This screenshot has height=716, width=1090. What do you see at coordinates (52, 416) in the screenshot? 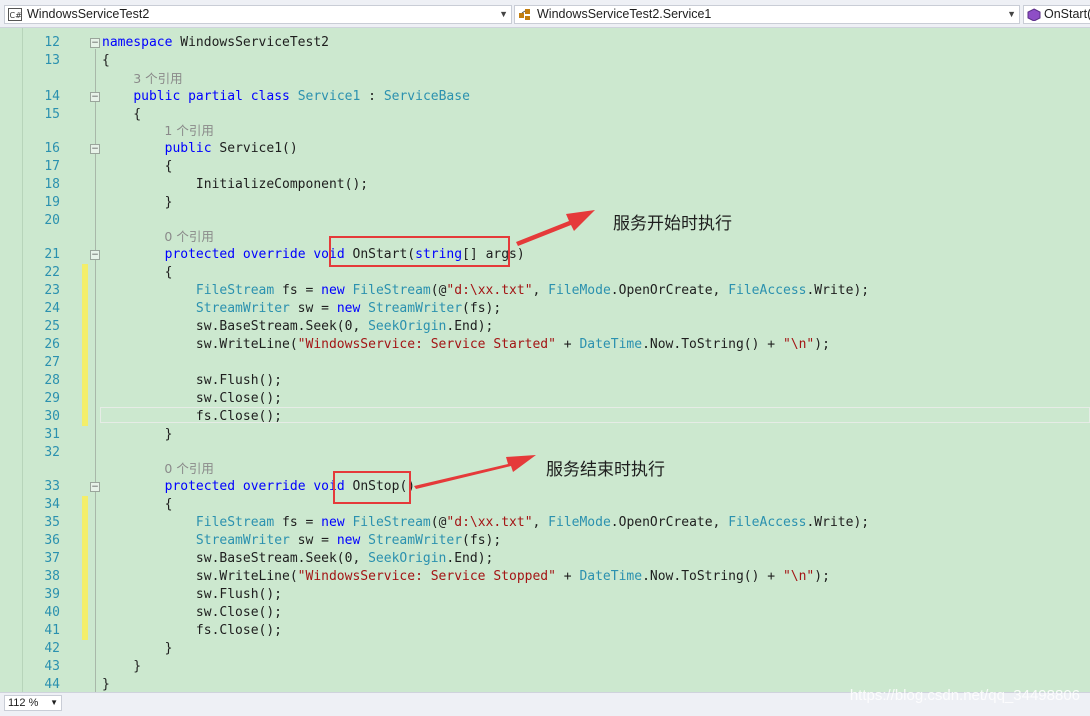
I see `line-number: 30` at bounding box center [52, 416].